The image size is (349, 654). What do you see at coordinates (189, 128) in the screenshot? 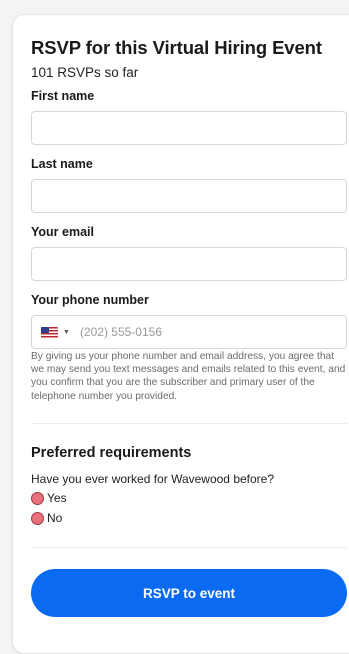
I see `first-name-field` at bounding box center [189, 128].